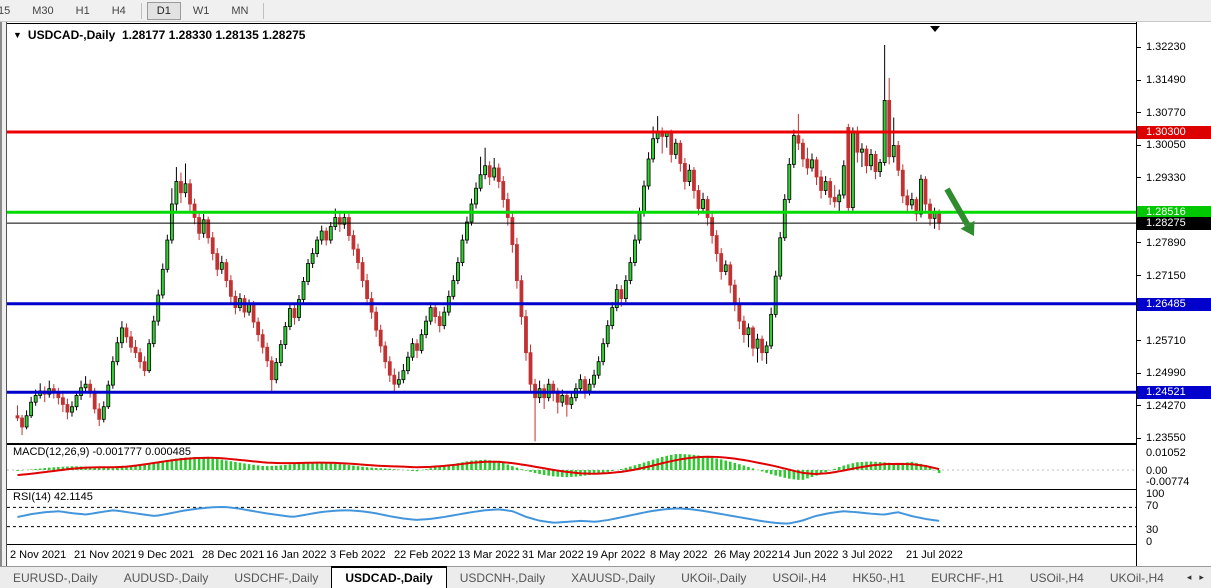  What do you see at coordinates (358, 555) in the screenshot?
I see `date-label: 3 Feb 2022` at bounding box center [358, 555].